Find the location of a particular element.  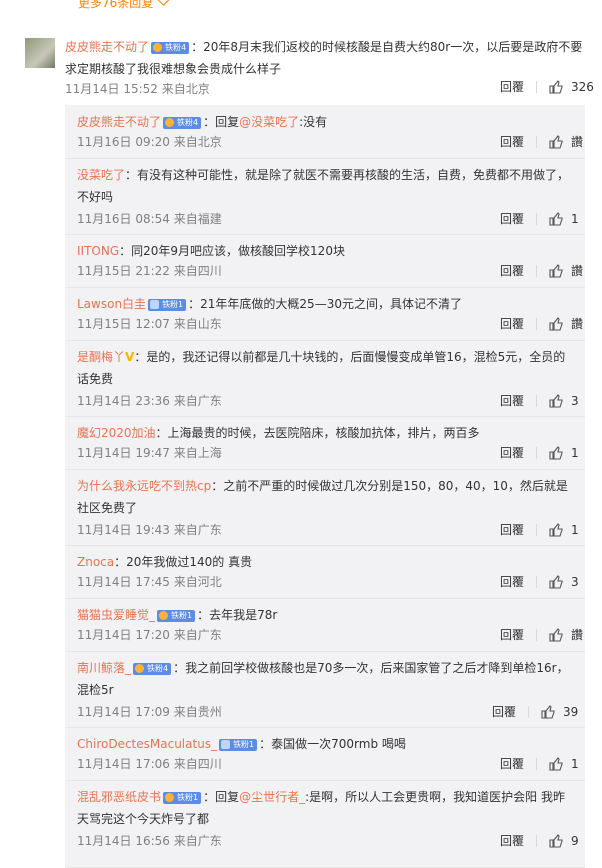

verified-icon: V is located at coordinates (130, 357).